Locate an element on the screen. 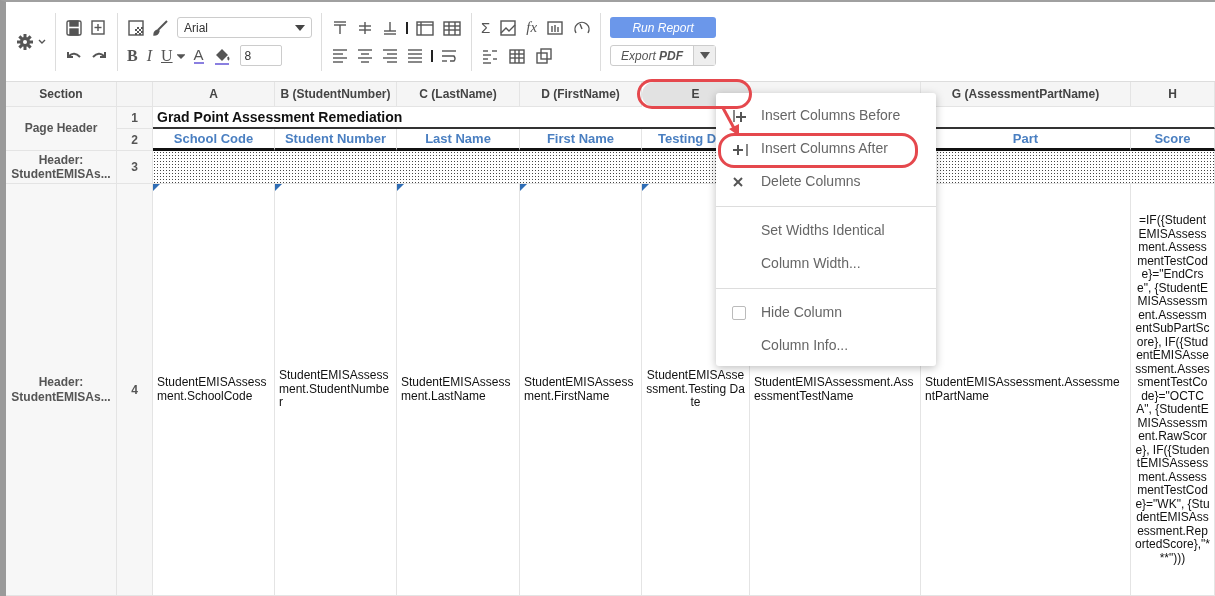  border-icon is located at coordinates (425, 27).